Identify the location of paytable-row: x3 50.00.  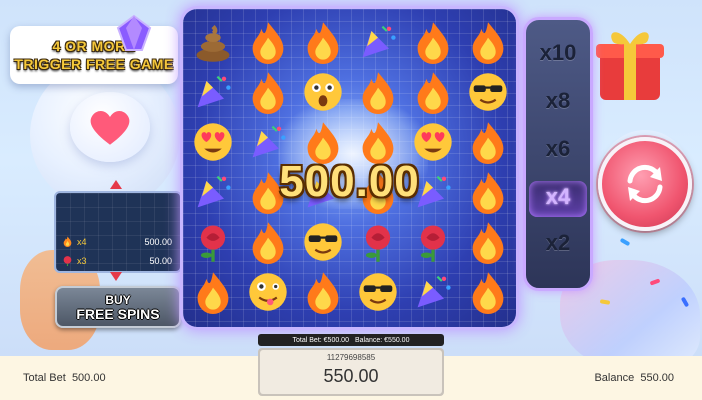
(117, 260).